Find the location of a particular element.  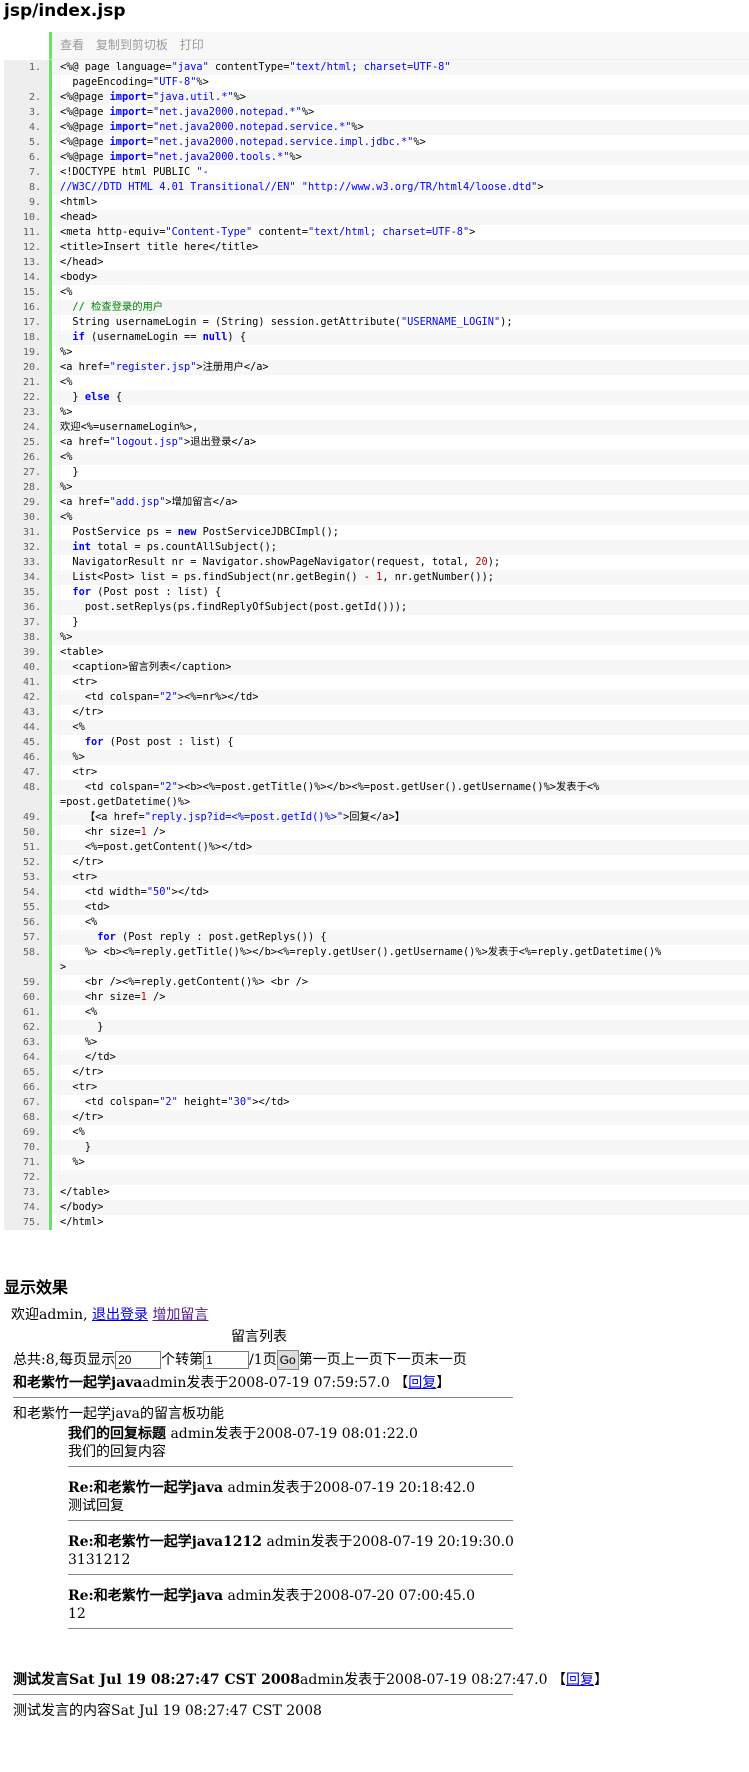

line-number is located at coordinates (26, 802).